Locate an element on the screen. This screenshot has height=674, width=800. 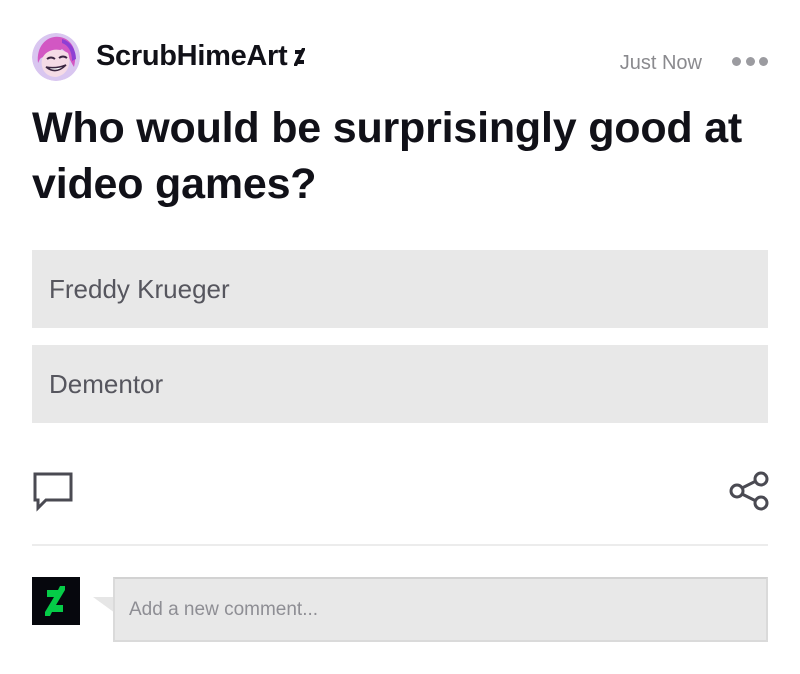
more-options-icon is located at coordinates (750, 61).